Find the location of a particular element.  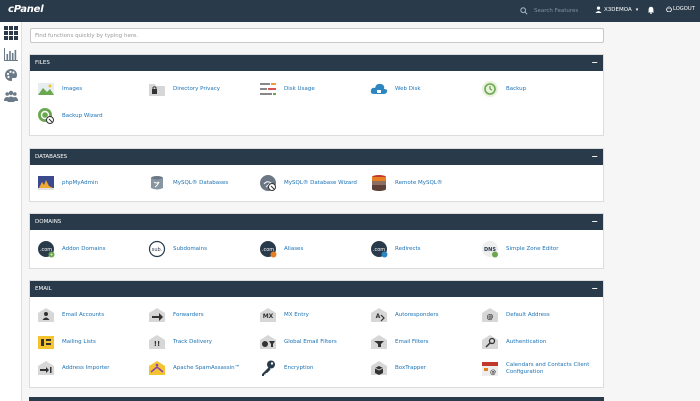

forwarders-icon is located at coordinates (157, 315).